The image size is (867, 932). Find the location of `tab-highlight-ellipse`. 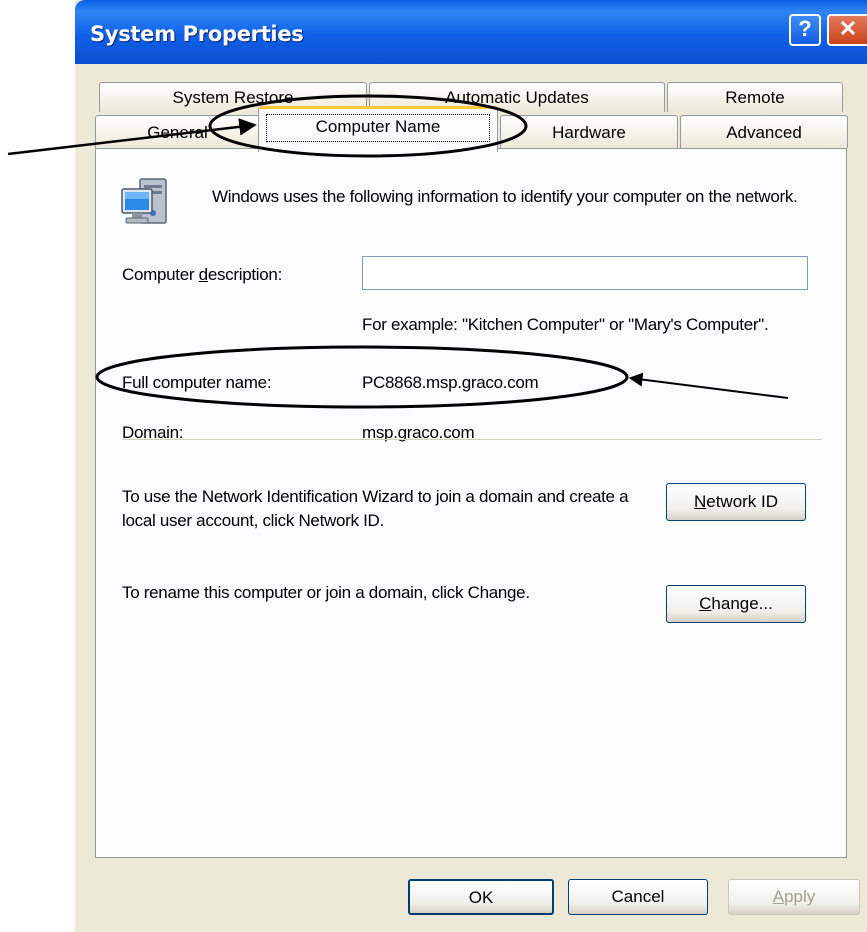

tab-highlight-ellipse is located at coordinates (368, 126).